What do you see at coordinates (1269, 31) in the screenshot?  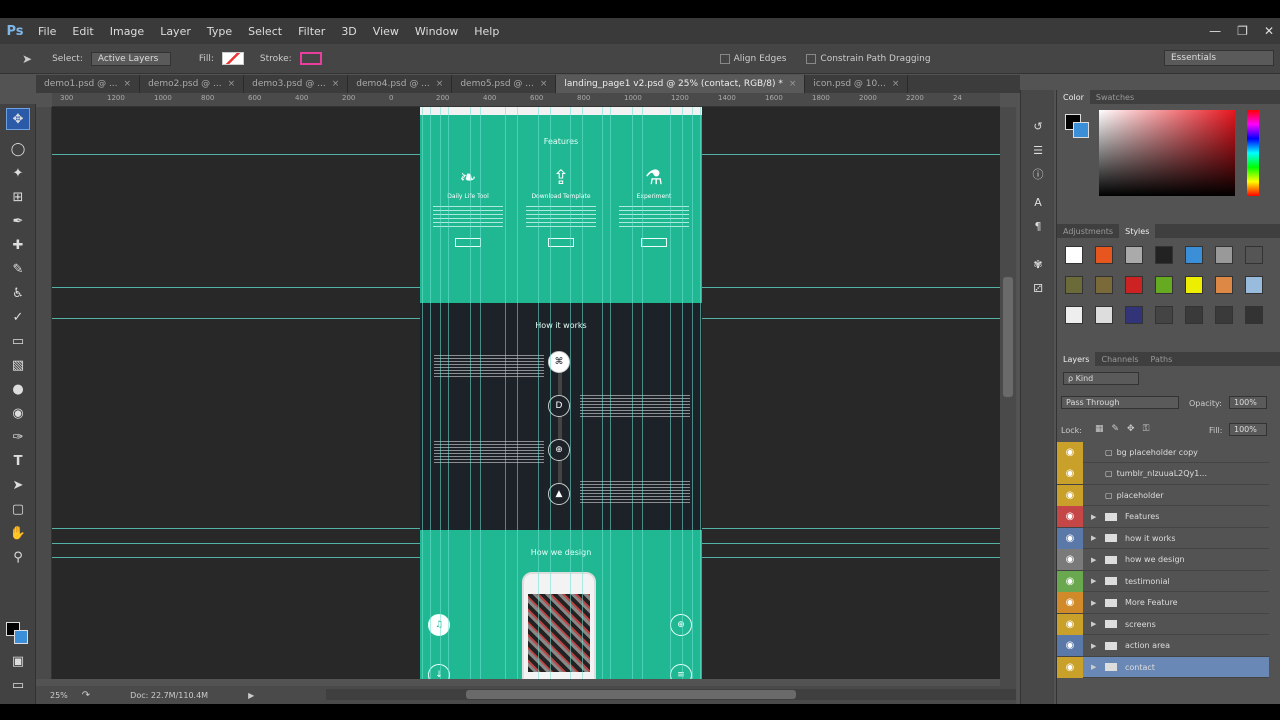 I see `close-icon: ✕` at bounding box center [1269, 31].